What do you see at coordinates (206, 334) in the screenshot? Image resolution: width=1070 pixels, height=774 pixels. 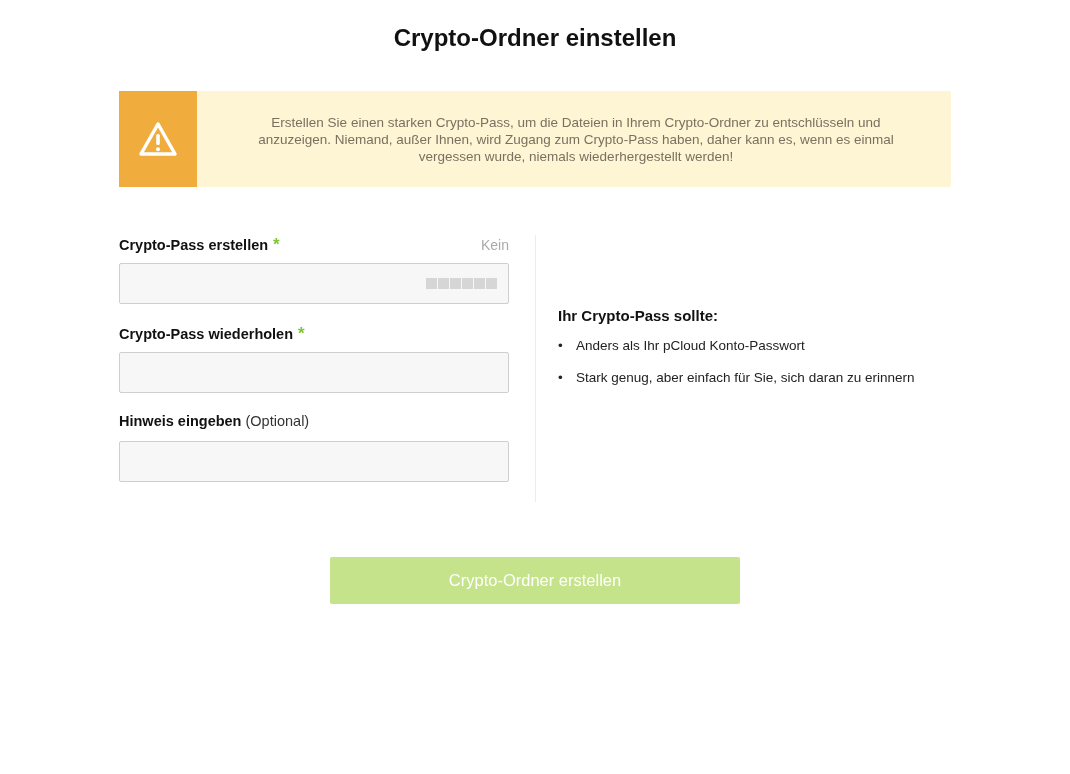 I see `field-label: Crypto-Pass wiederholen` at bounding box center [206, 334].